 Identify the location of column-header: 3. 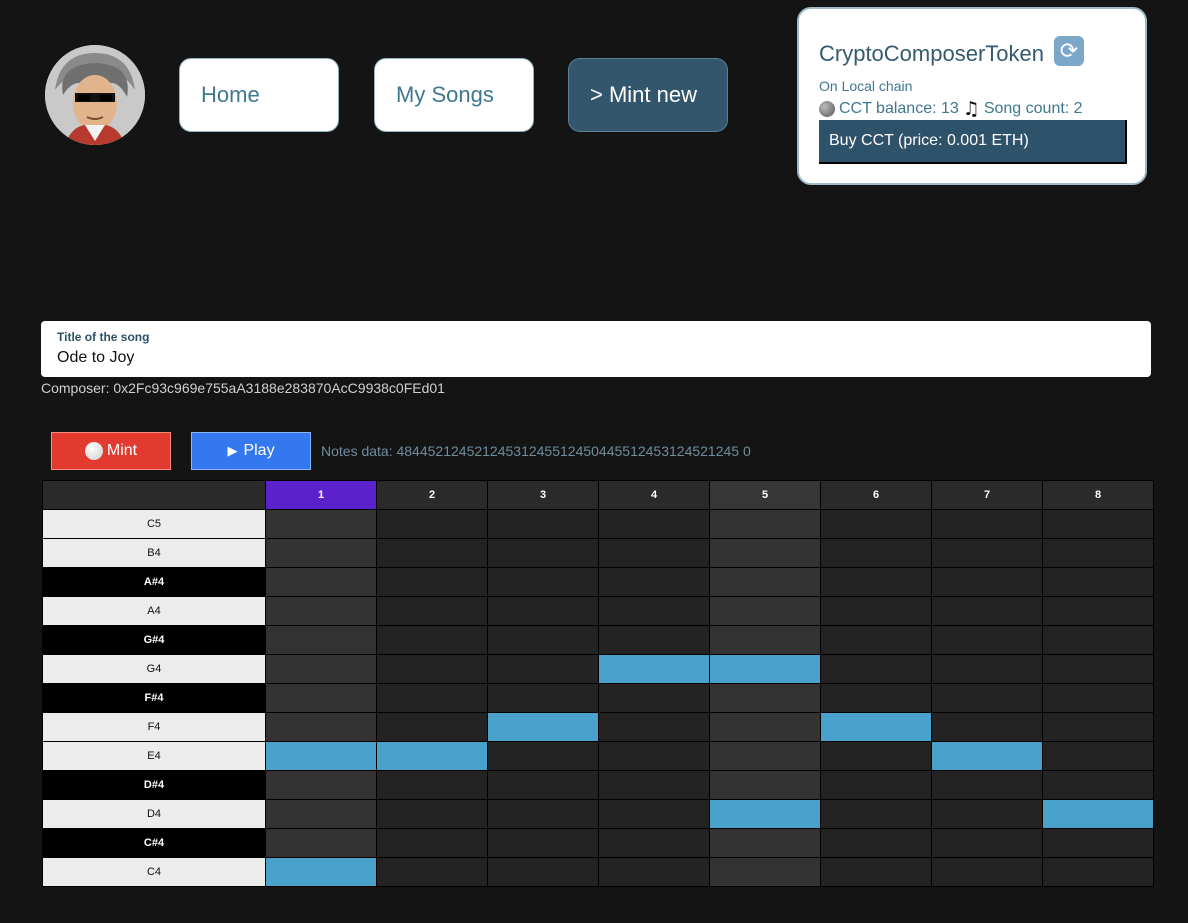
(543, 495).